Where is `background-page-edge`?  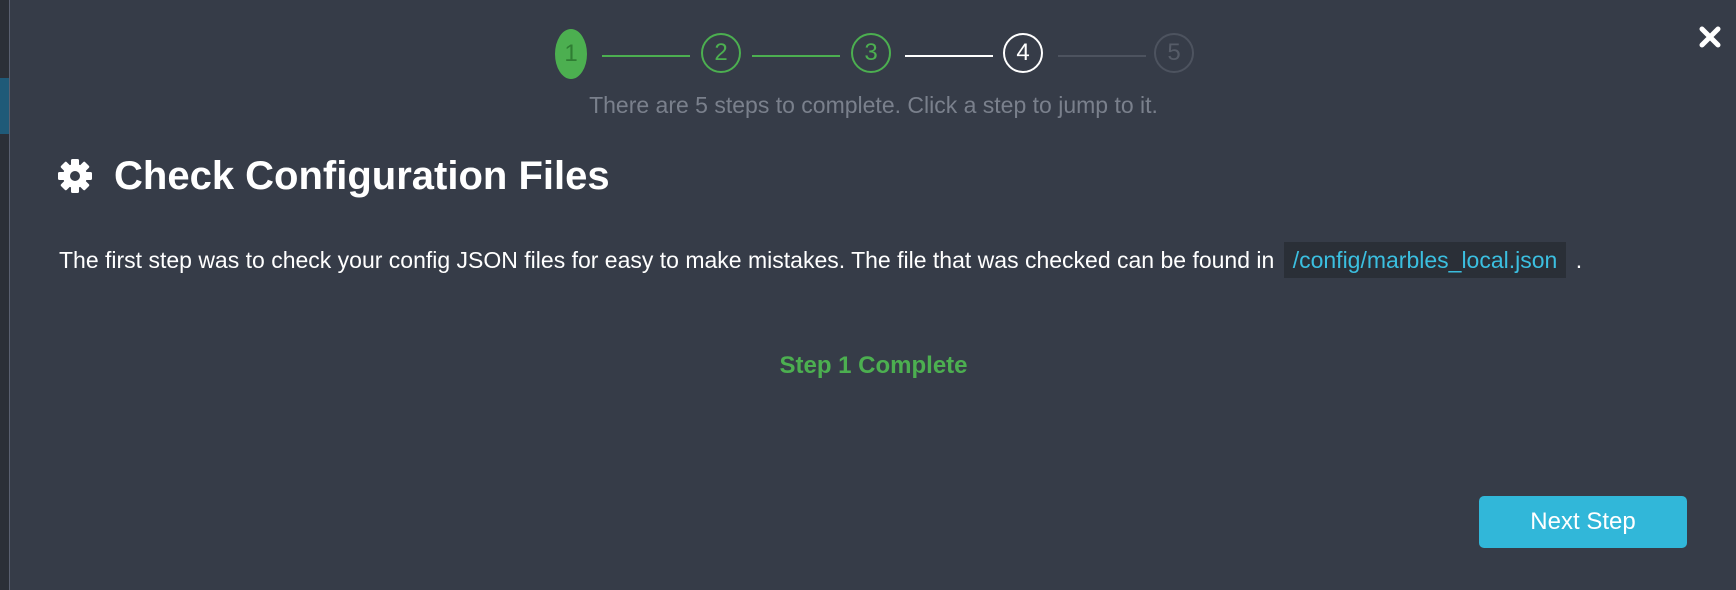
background-page-edge is located at coordinates (4, 106).